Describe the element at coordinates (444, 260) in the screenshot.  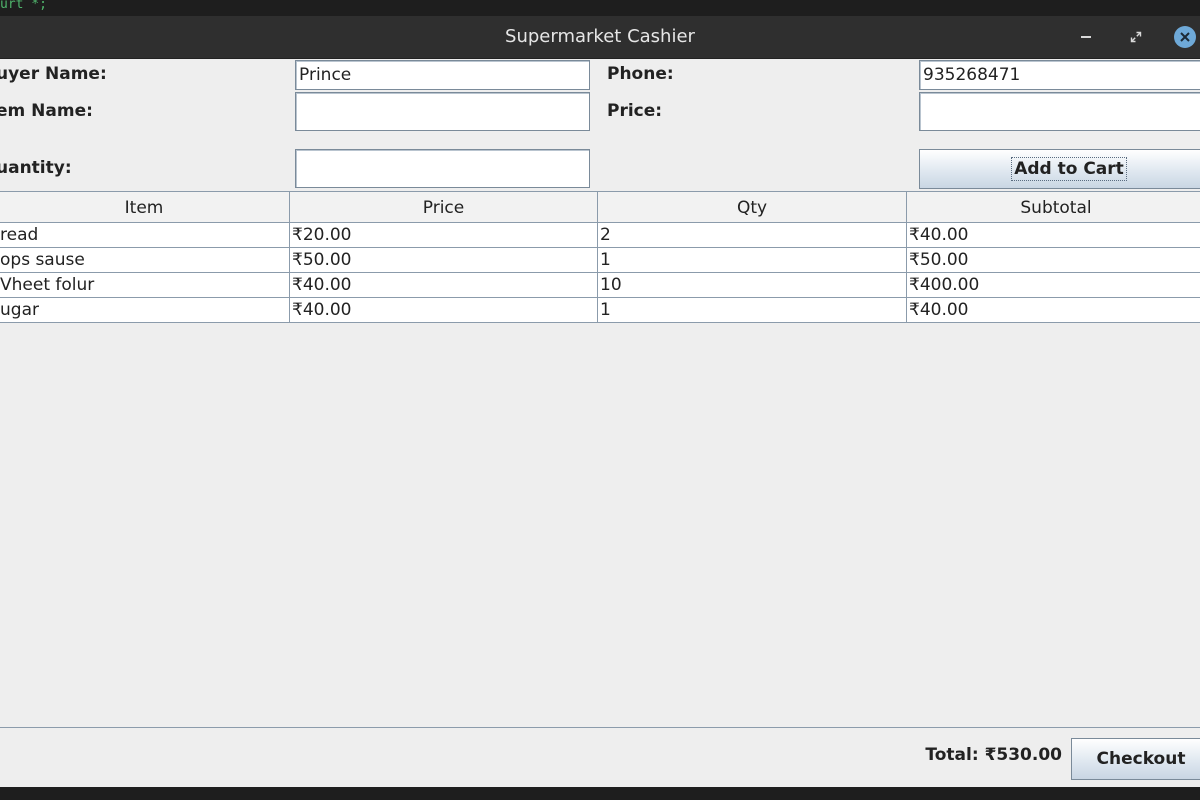
I see `cell-price: ₹50.00` at that location.